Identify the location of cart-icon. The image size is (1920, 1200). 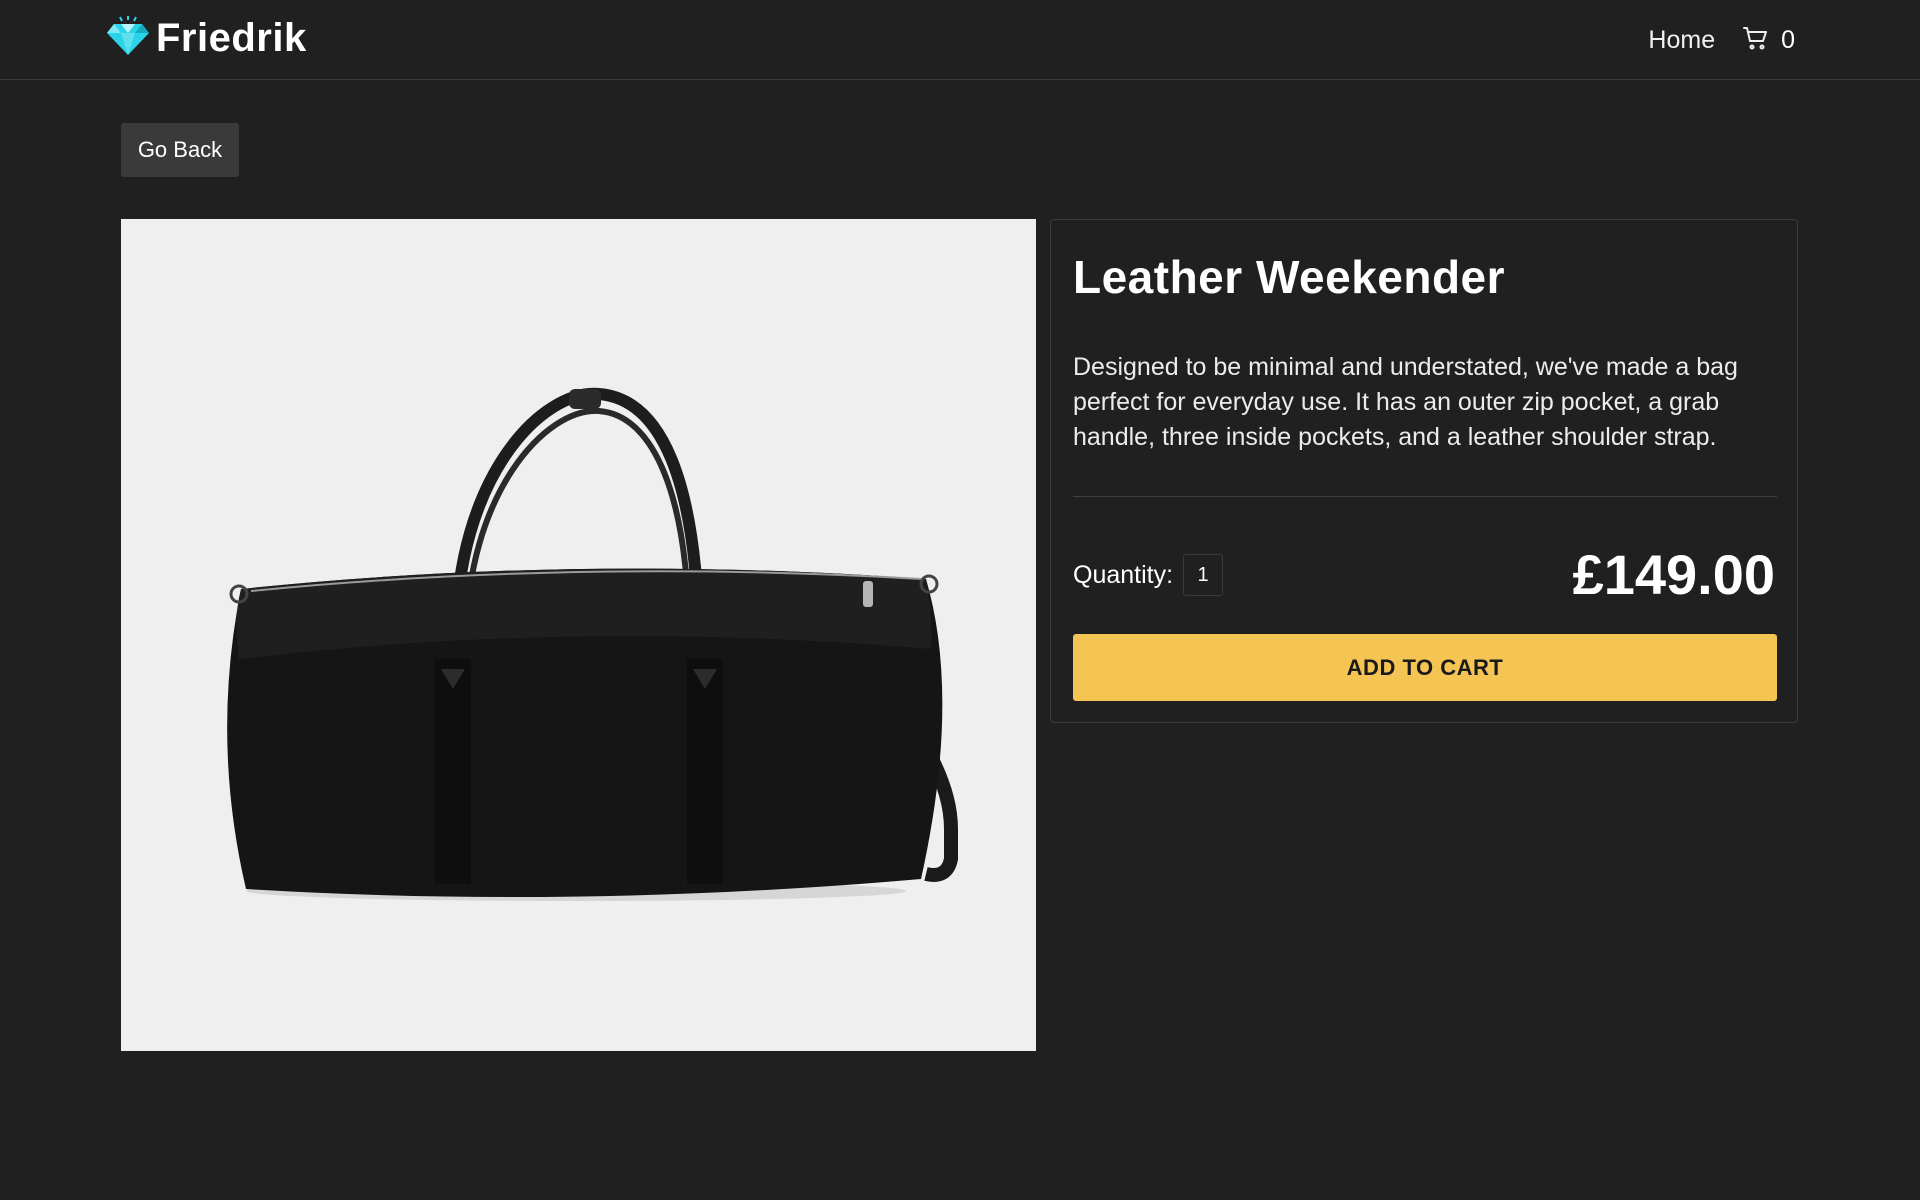
(1755, 40).